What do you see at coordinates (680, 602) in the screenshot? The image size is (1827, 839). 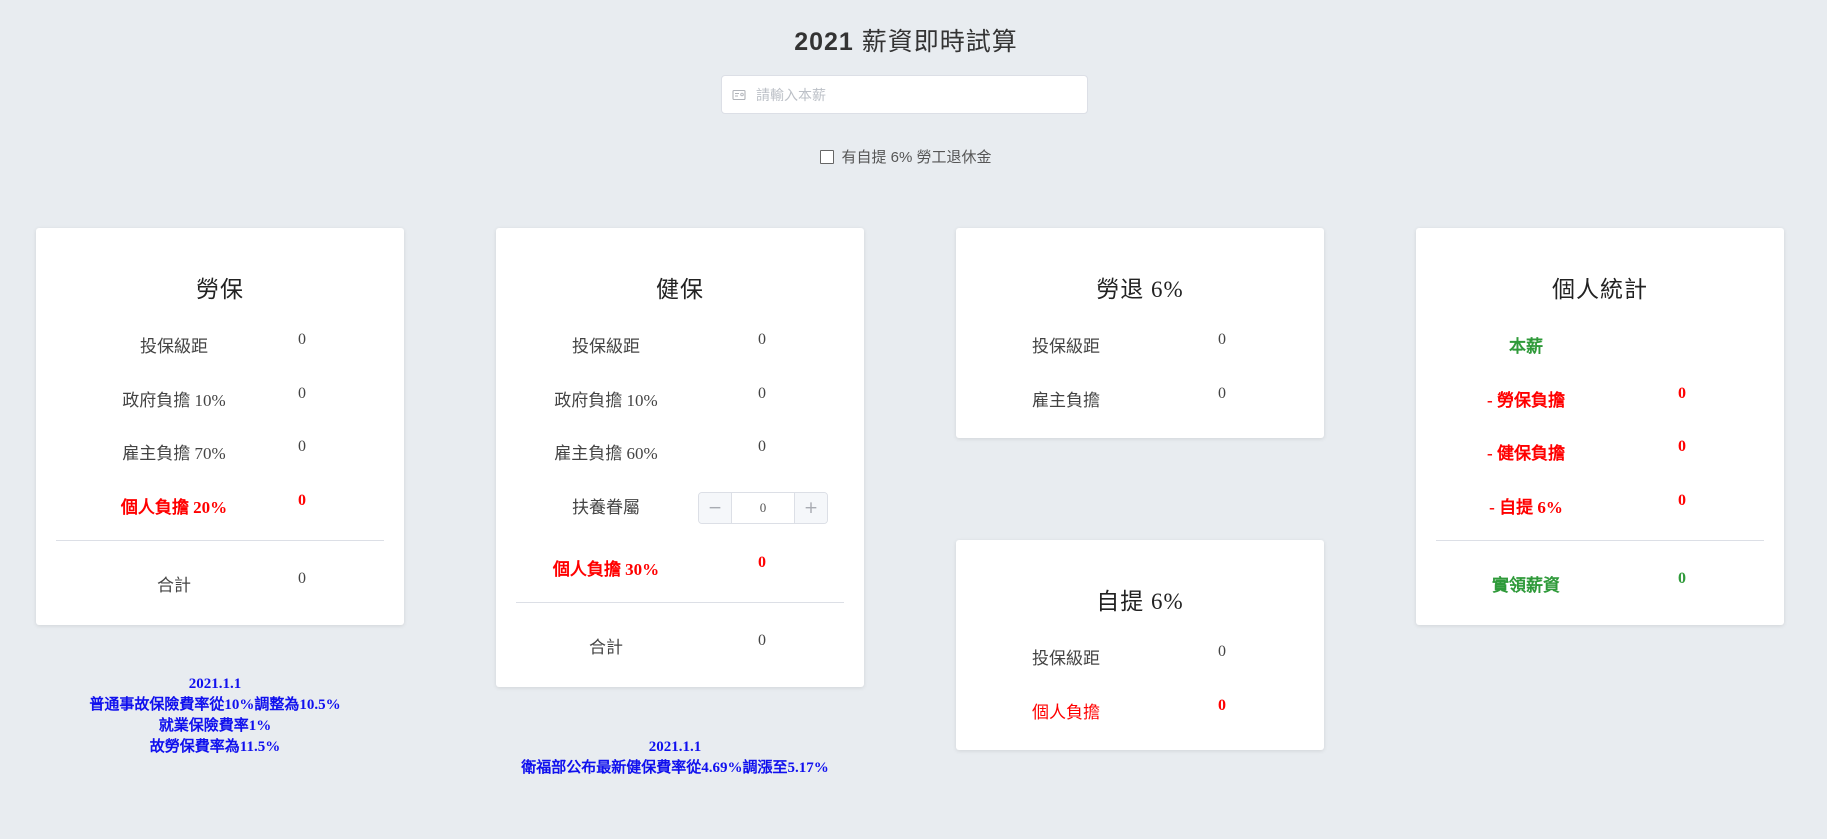 I see `health-divider` at bounding box center [680, 602].